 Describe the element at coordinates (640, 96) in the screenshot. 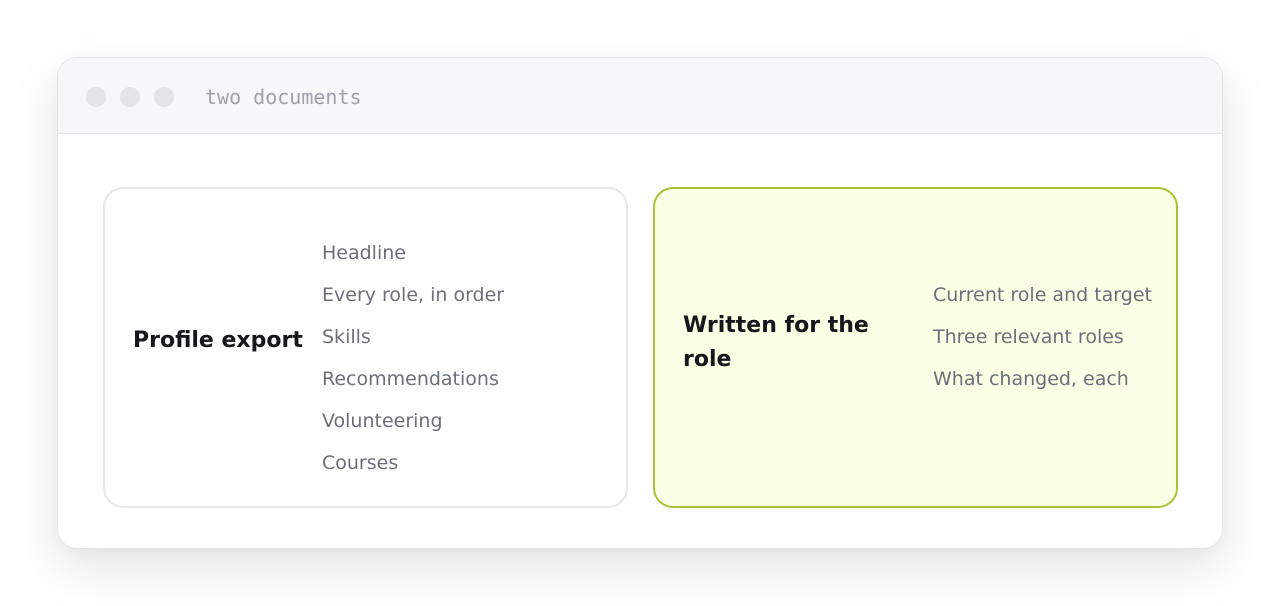

I see `window-titlebar: two documents` at that location.